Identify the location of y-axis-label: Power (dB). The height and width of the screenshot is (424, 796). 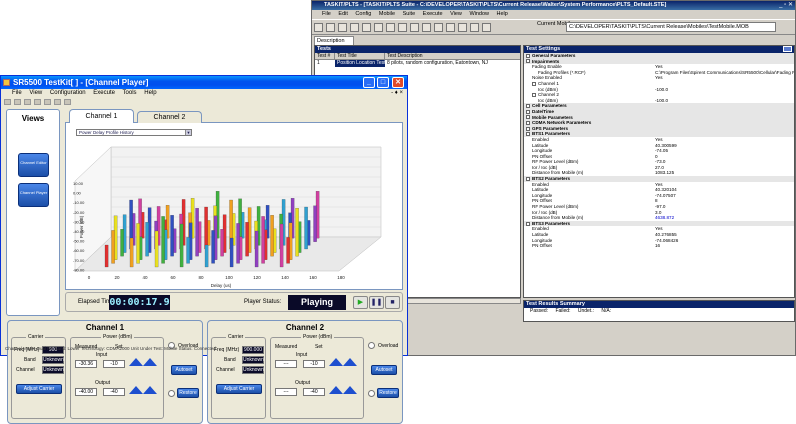
(81, 226).